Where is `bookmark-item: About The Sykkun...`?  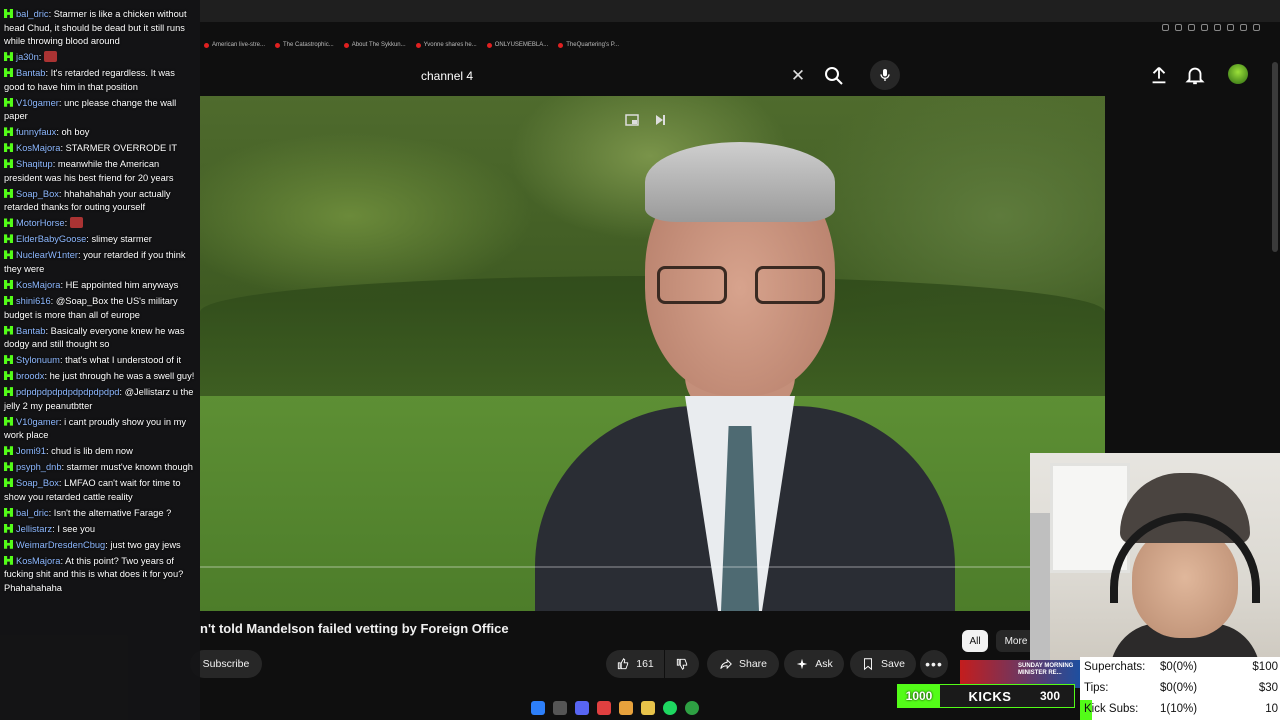
bookmark-item: About The Sykkun... is located at coordinates (374, 45).